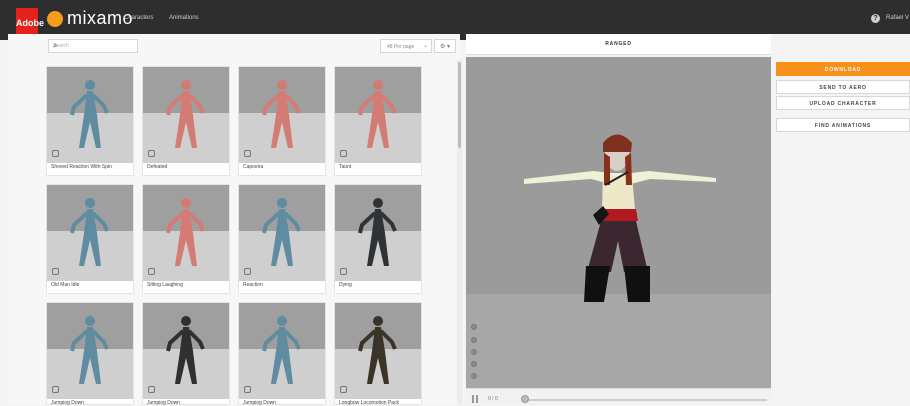  What do you see at coordinates (843, 103) in the screenshot?
I see `upload-character-button: UPLOAD CHARACTER` at bounding box center [843, 103].